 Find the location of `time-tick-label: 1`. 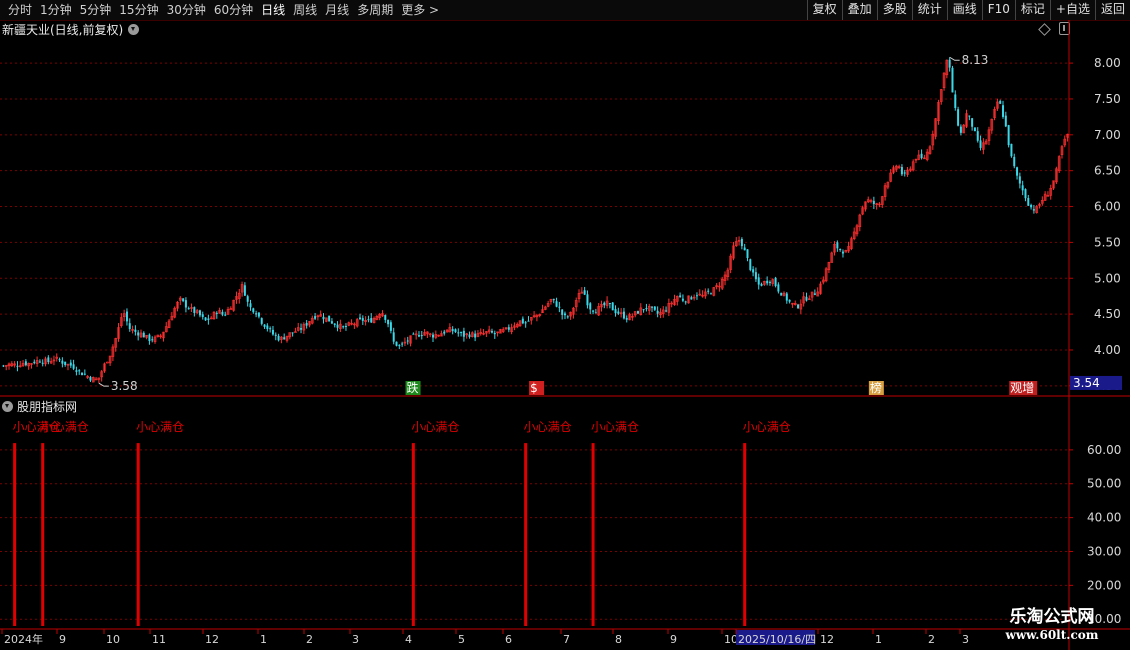

time-tick-label: 1 is located at coordinates (878, 639).